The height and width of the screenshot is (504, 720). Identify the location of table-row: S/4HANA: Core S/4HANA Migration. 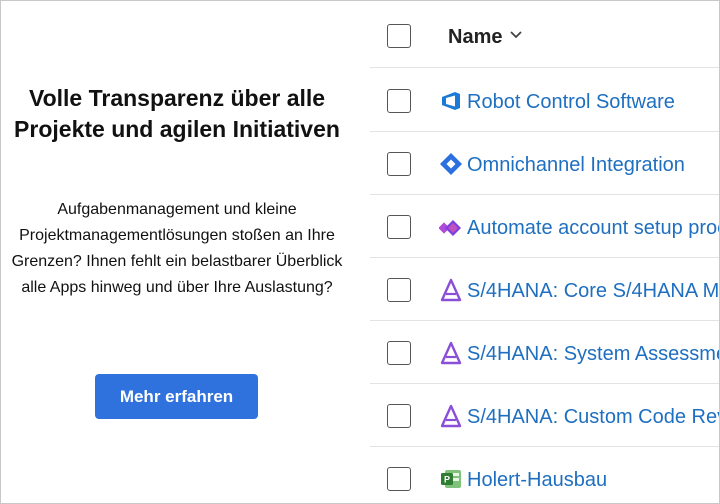
(544, 289).